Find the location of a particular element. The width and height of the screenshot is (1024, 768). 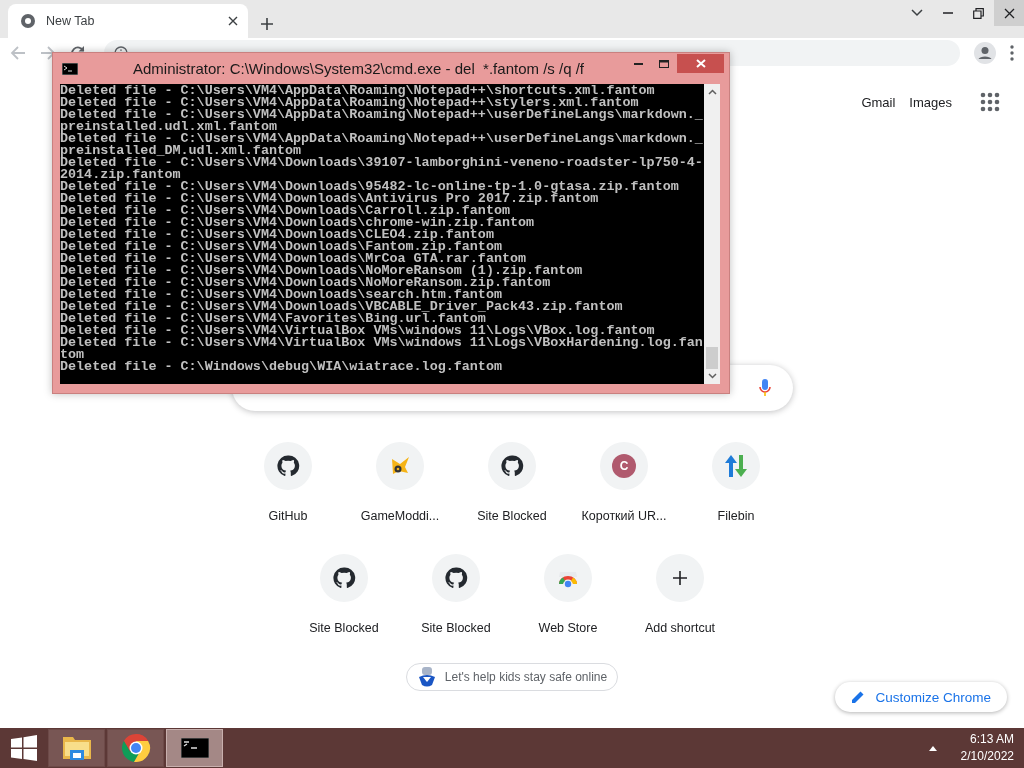

console-line: Deleted file - C:\Windows\debug\WIA\wiatrace.log.fantom is located at coordinates (281, 367).